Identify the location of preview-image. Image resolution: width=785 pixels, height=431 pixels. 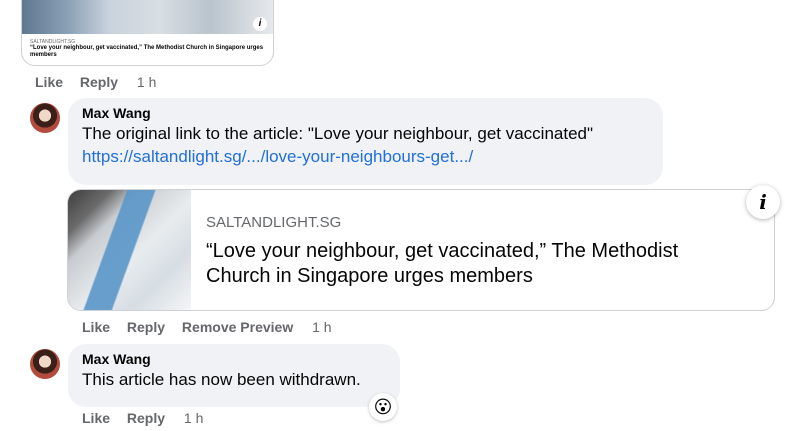
(129, 250).